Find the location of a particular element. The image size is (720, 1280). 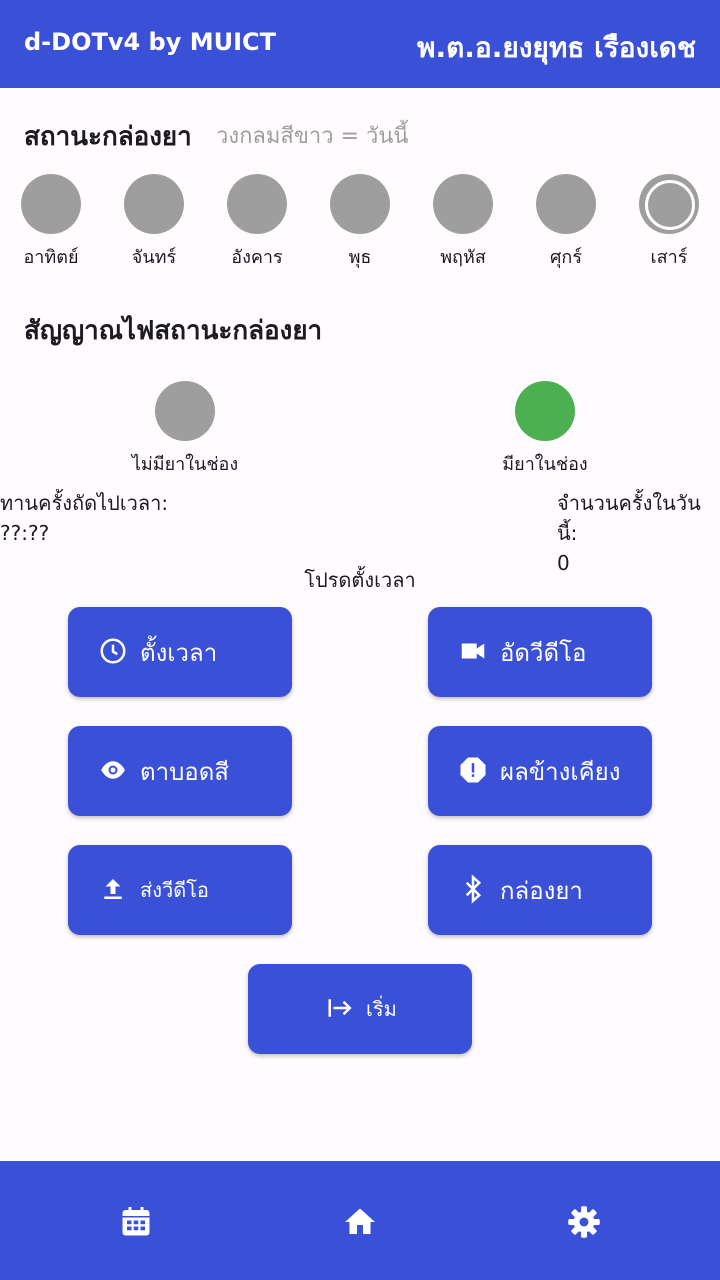

color-blind-button: ตาบอดสี is located at coordinates (180, 771).